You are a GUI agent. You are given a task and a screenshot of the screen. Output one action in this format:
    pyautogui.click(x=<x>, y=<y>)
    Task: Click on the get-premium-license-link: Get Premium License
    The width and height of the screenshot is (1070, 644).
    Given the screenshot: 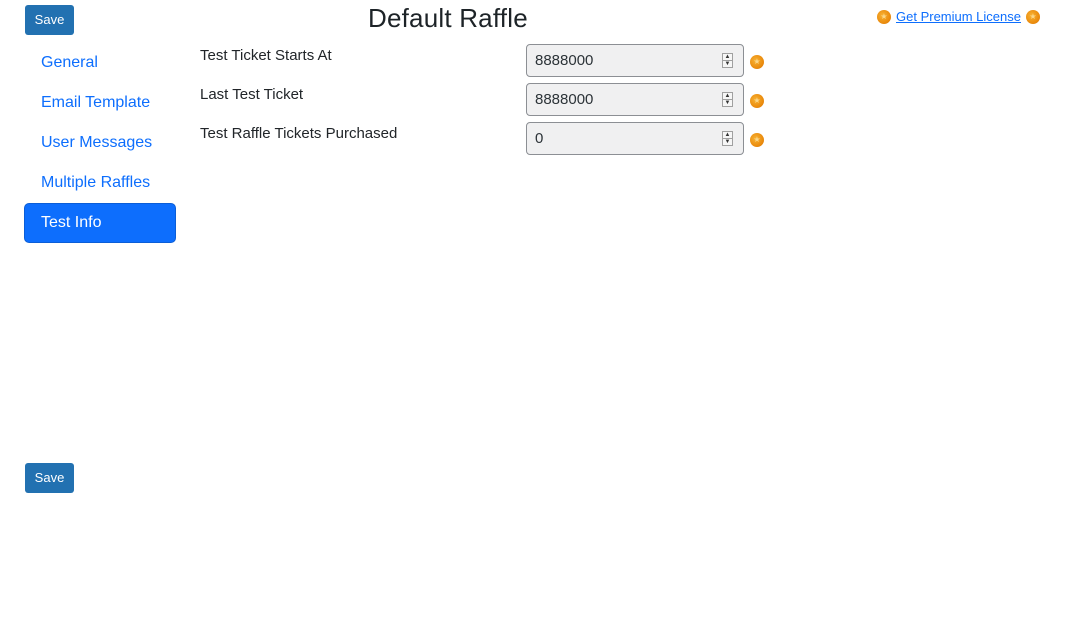 What is the action you would take?
    pyautogui.click(x=958, y=16)
    